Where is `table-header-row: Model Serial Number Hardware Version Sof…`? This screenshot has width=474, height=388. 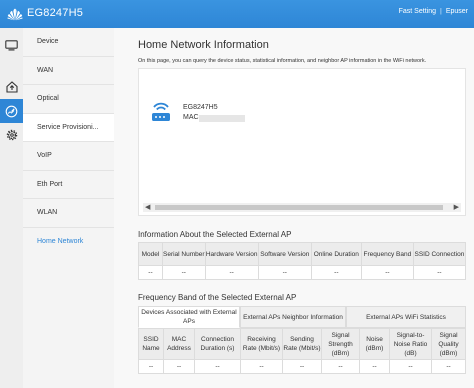 table-header-row: Model Serial Number Hardware Version Sof… is located at coordinates (302, 254).